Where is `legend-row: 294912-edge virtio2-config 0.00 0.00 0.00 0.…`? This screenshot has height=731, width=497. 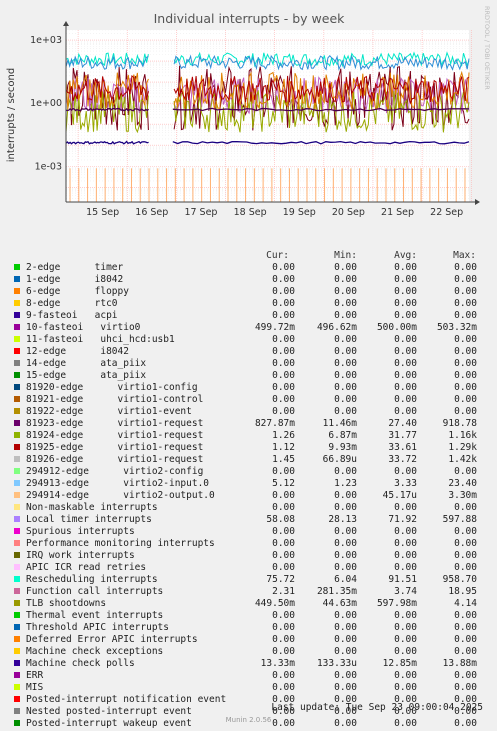 legend-row: 294912-edge virtio2-config 0.00 0.00 0.00 0.… is located at coordinates (248, 472).